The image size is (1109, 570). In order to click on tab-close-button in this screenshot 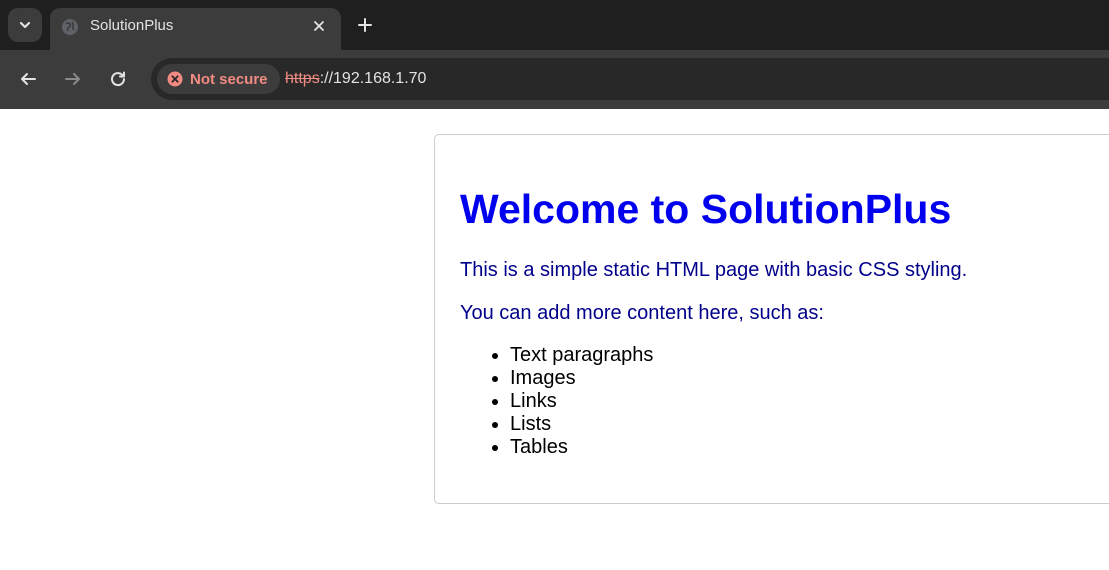, I will do `click(319, 26)`.